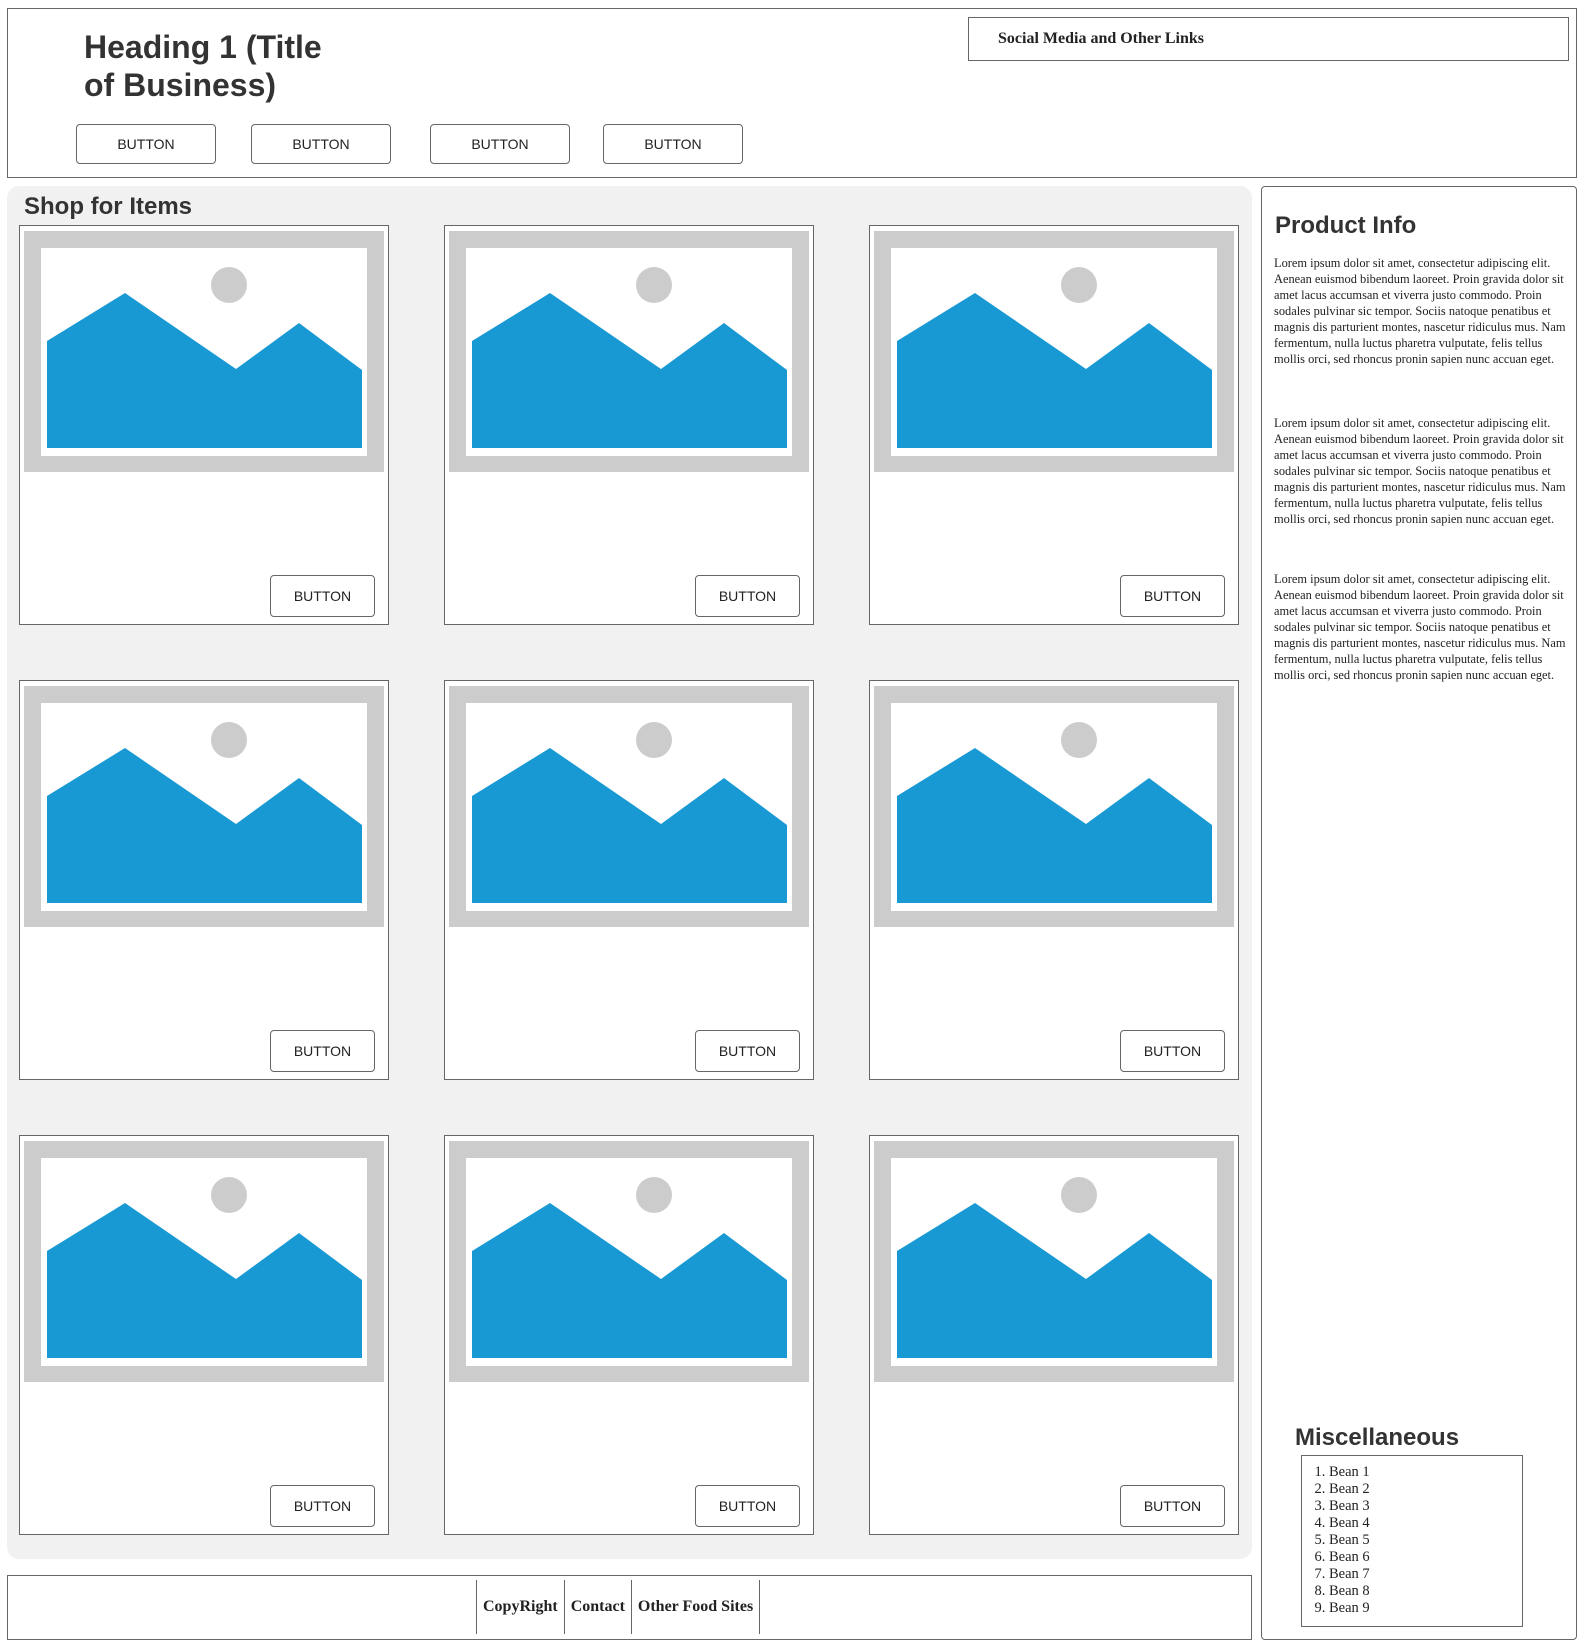 This screenshot has width=1578, height=1640. I want to click on list-item: Bean 5, so click(1425, 1540).